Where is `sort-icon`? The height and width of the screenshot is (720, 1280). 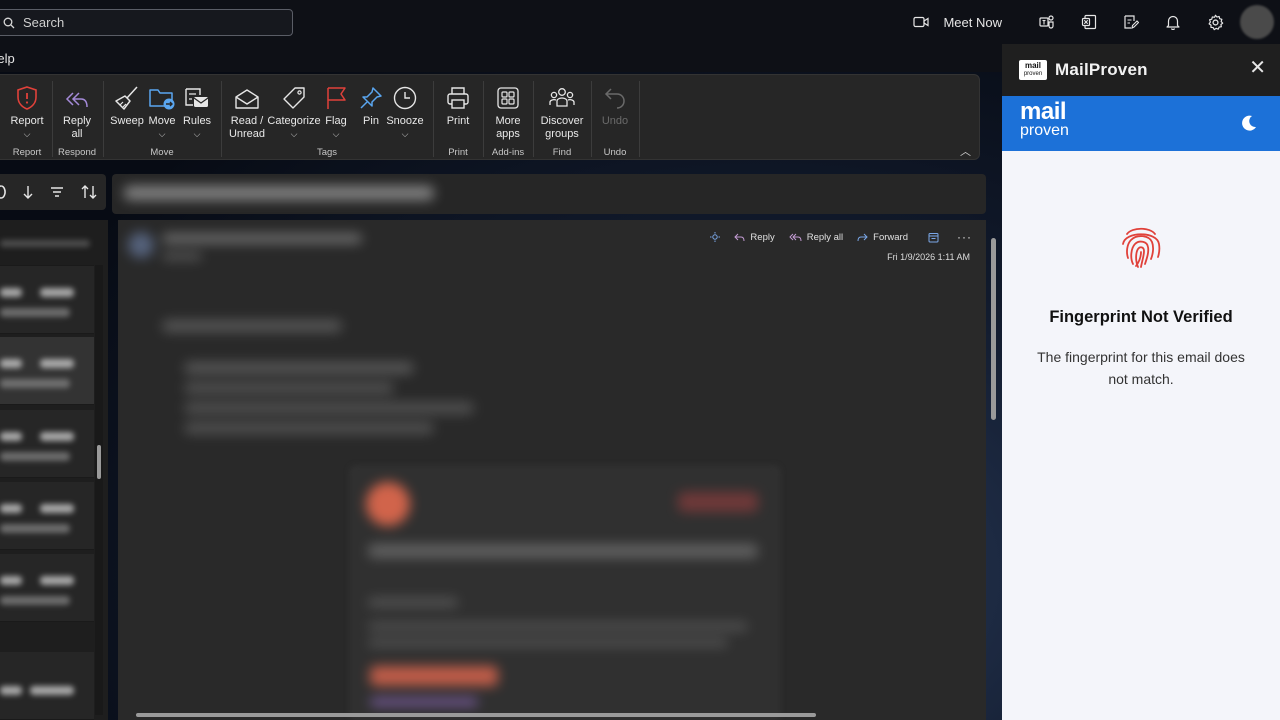
sort-icon is located at coordinates (89, 192).